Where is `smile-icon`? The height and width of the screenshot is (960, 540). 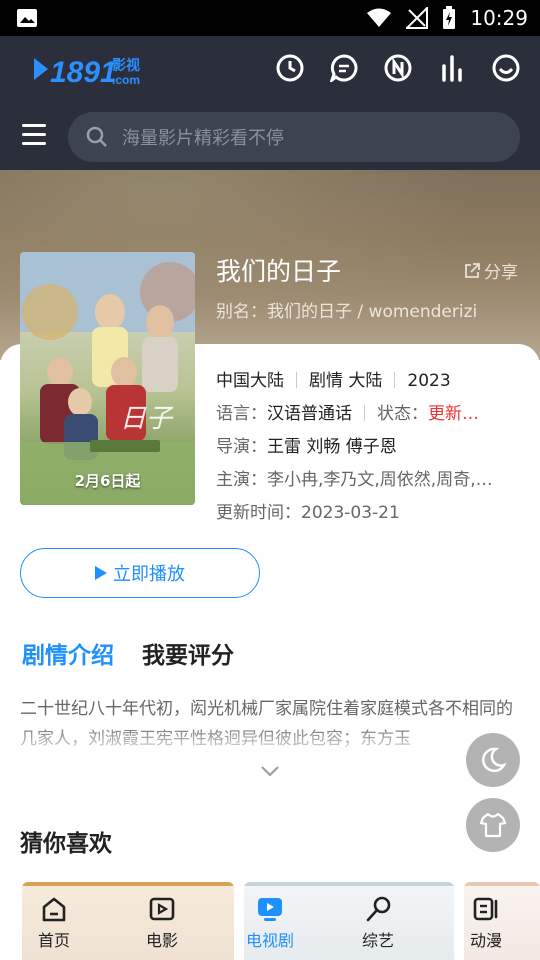 smile-icon is located at coordinates (506, 68).